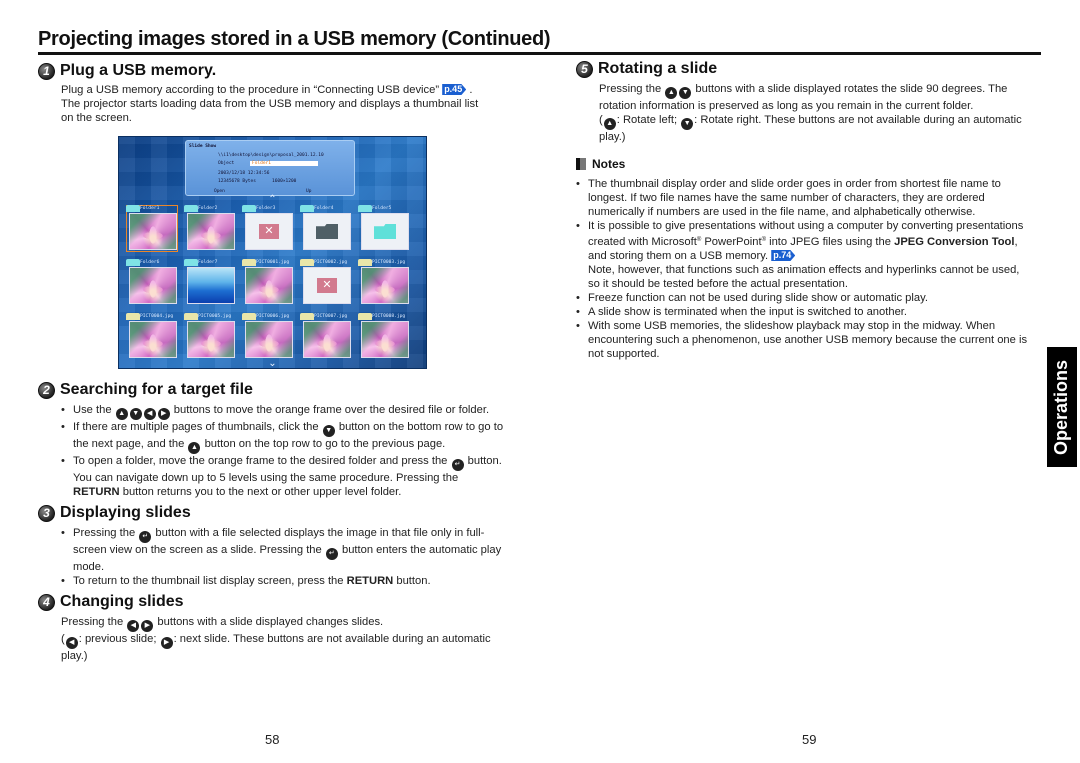  Describe the element at coordinates (211, 285) in the screenshot. I see `sea-image` at that location.